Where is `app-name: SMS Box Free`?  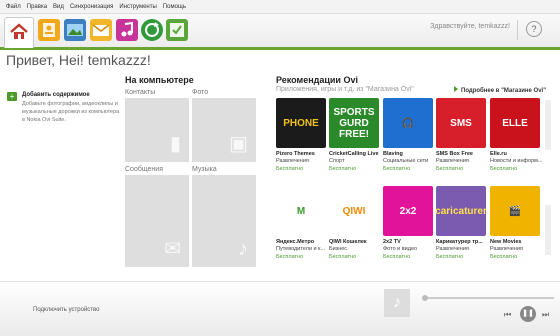
app-name: SMS Box Free is located at coordinates (462, 154).